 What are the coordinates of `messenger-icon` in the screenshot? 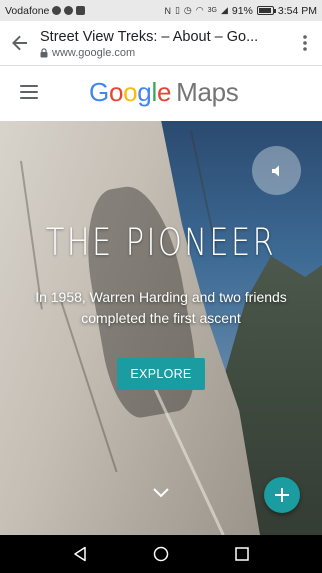 It's located at (69, 10).